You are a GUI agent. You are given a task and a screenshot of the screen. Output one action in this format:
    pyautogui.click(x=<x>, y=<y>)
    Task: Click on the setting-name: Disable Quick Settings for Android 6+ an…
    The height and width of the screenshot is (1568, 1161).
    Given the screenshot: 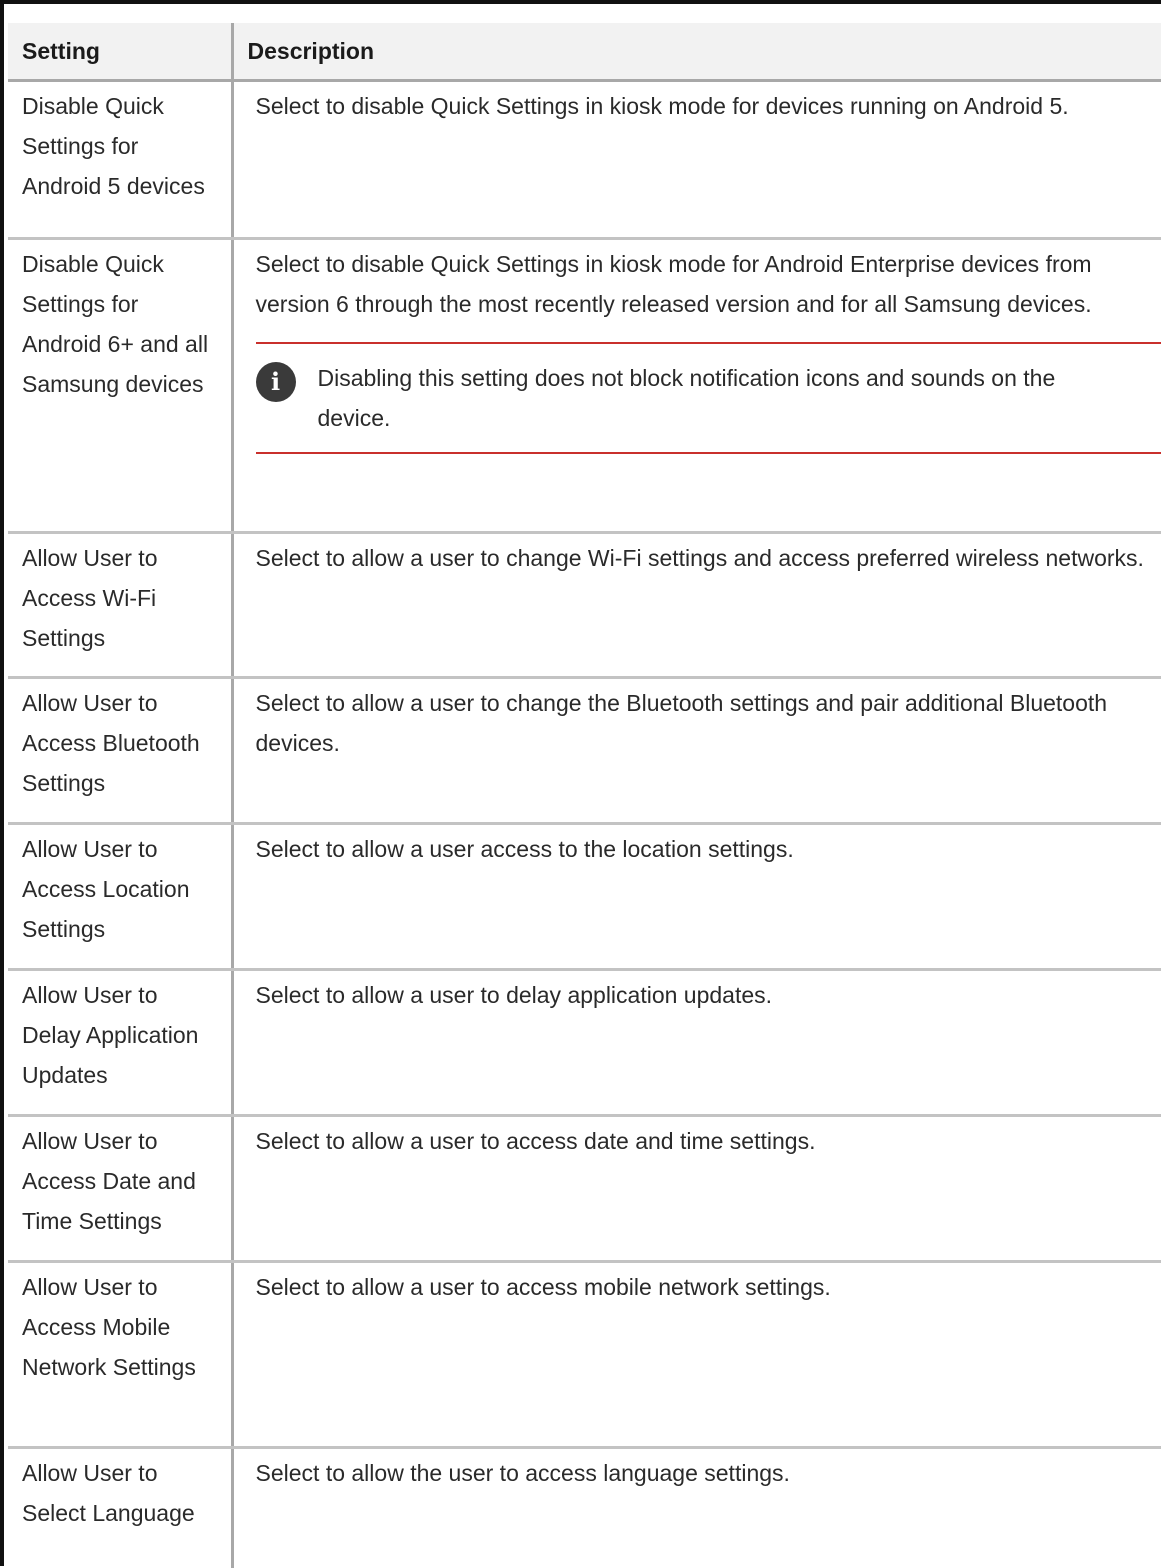 What is the action you would take?
    pyautogui.click(x=120, y=386)
    